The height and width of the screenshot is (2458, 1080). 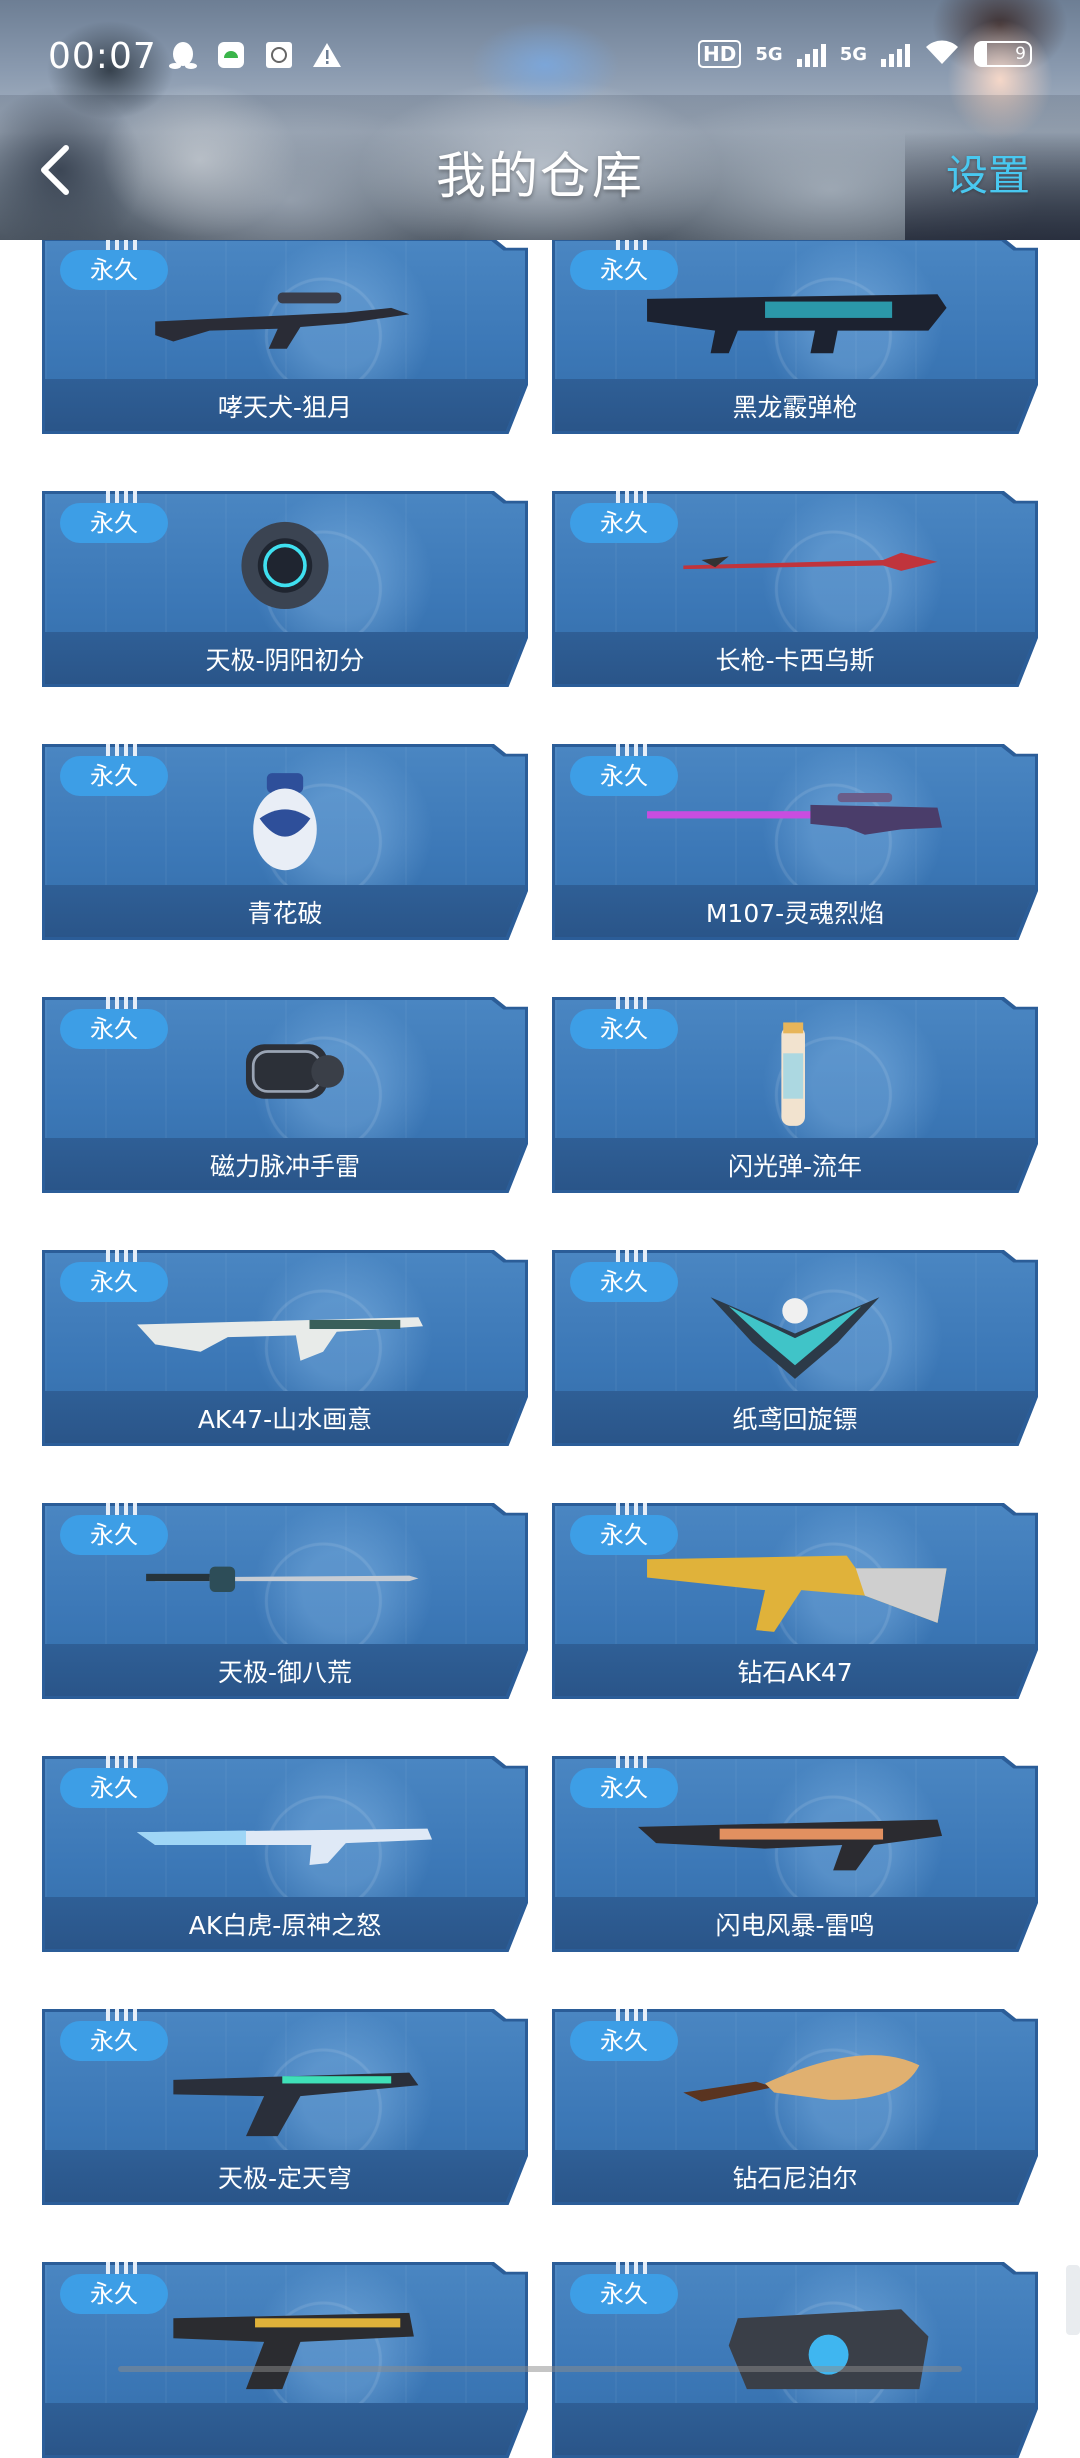 I want to click on item-name: 天极-阴阳初分, so click(x=285, y=660).